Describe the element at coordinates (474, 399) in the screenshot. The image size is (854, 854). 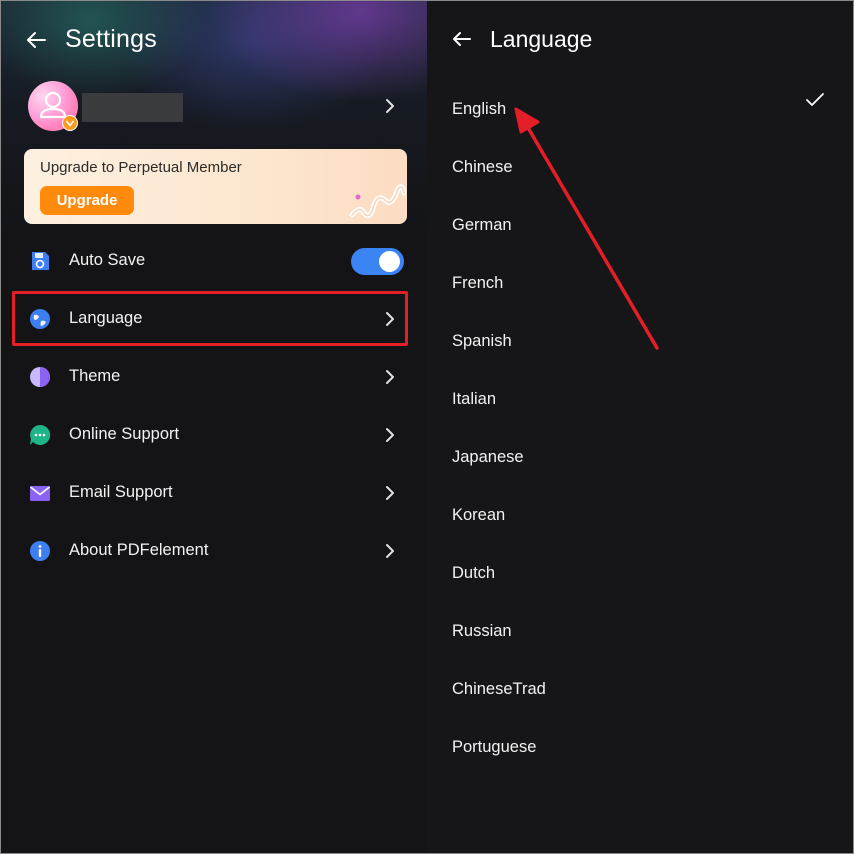
I see `language-option-label: Italian` at that location.